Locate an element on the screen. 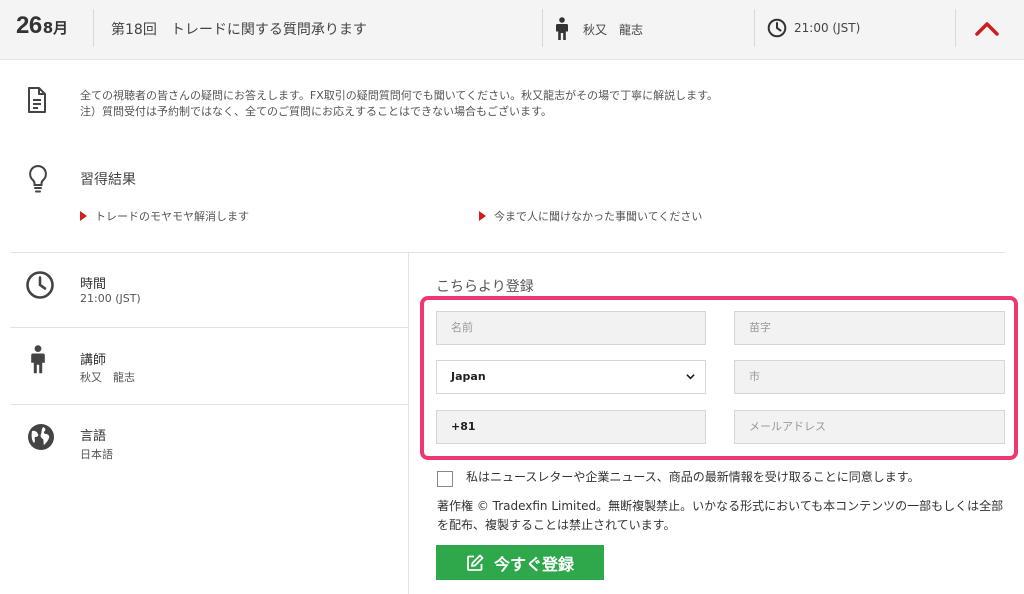  learning-title: 習得結果 is located at coordinates (108, 180).